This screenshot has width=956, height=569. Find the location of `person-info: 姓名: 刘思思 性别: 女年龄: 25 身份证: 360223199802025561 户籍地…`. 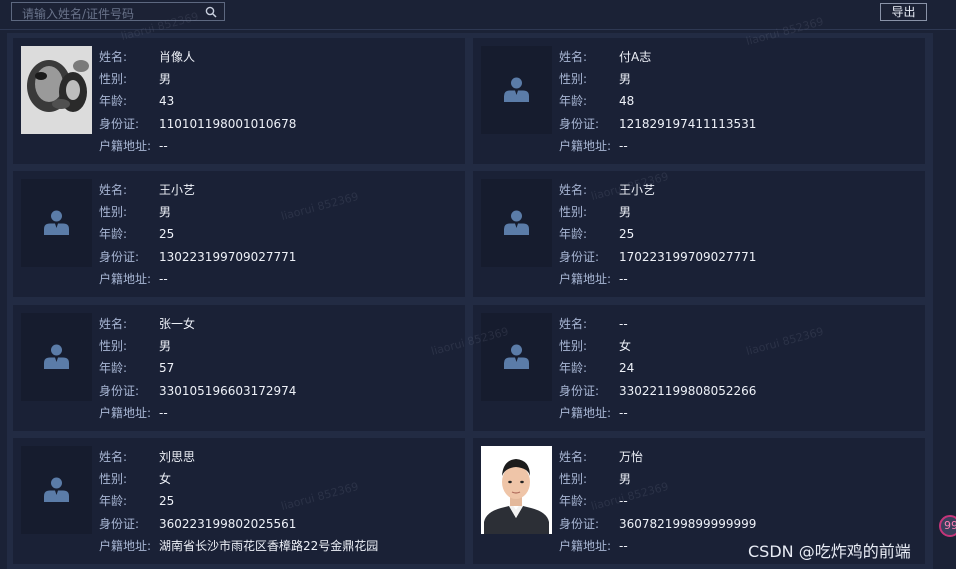

person-info: 姓名: 刘思思 性别: 女年龄: 25 身份证: 360223199802025561 户籍地… is located at coordinates (279, 501).